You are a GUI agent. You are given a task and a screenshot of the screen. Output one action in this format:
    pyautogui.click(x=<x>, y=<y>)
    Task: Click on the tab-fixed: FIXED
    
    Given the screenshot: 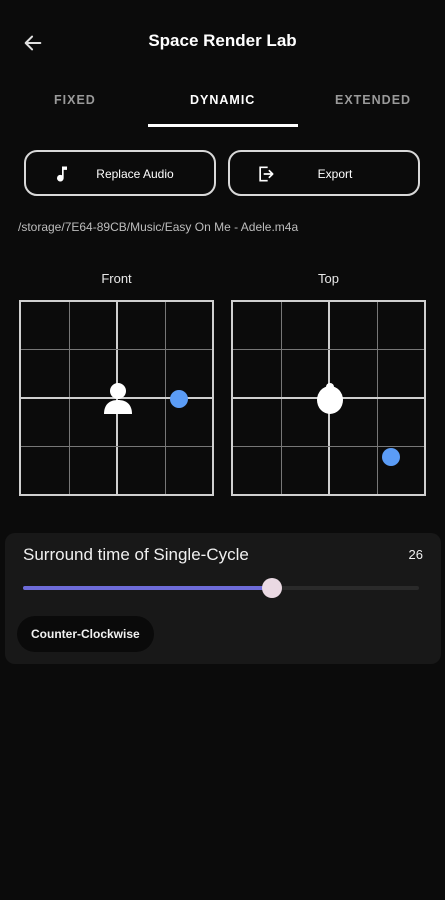 What is the action you would take?
    pyautogui.click(x=75, y=100)
    